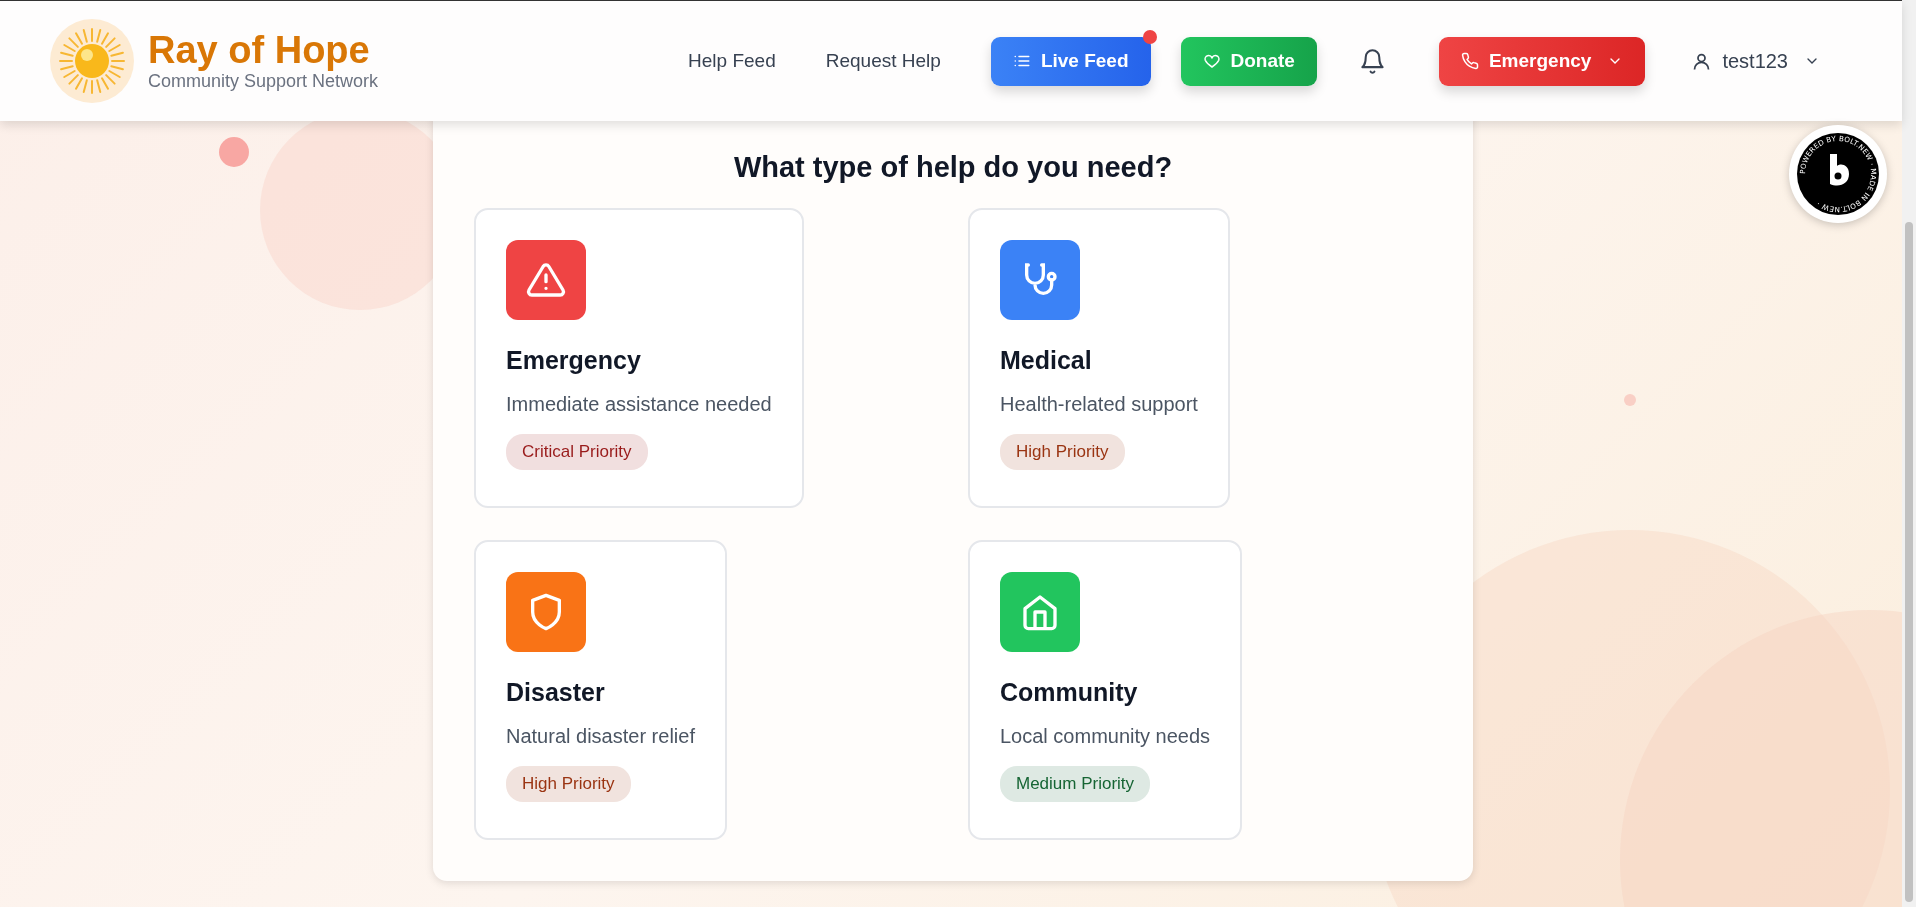 This screenshot has height=907, width=1916. Describe the element at coordinates (92, 61) in the screenshot. I see `sun-logo-icon` at that location.